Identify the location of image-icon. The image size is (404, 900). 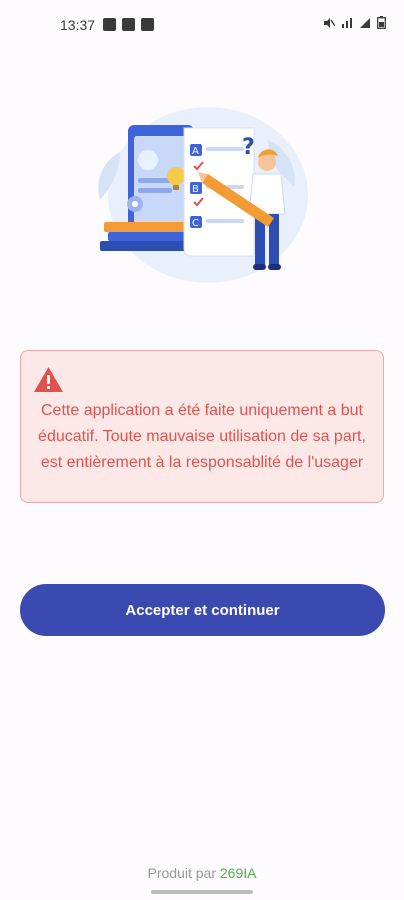
(109, 24).